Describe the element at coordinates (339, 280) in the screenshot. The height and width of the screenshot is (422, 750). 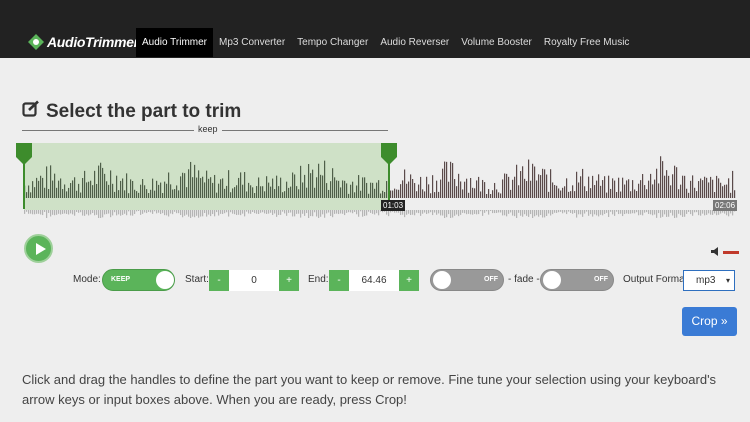
I see `end-decrement-button: -` at that location.